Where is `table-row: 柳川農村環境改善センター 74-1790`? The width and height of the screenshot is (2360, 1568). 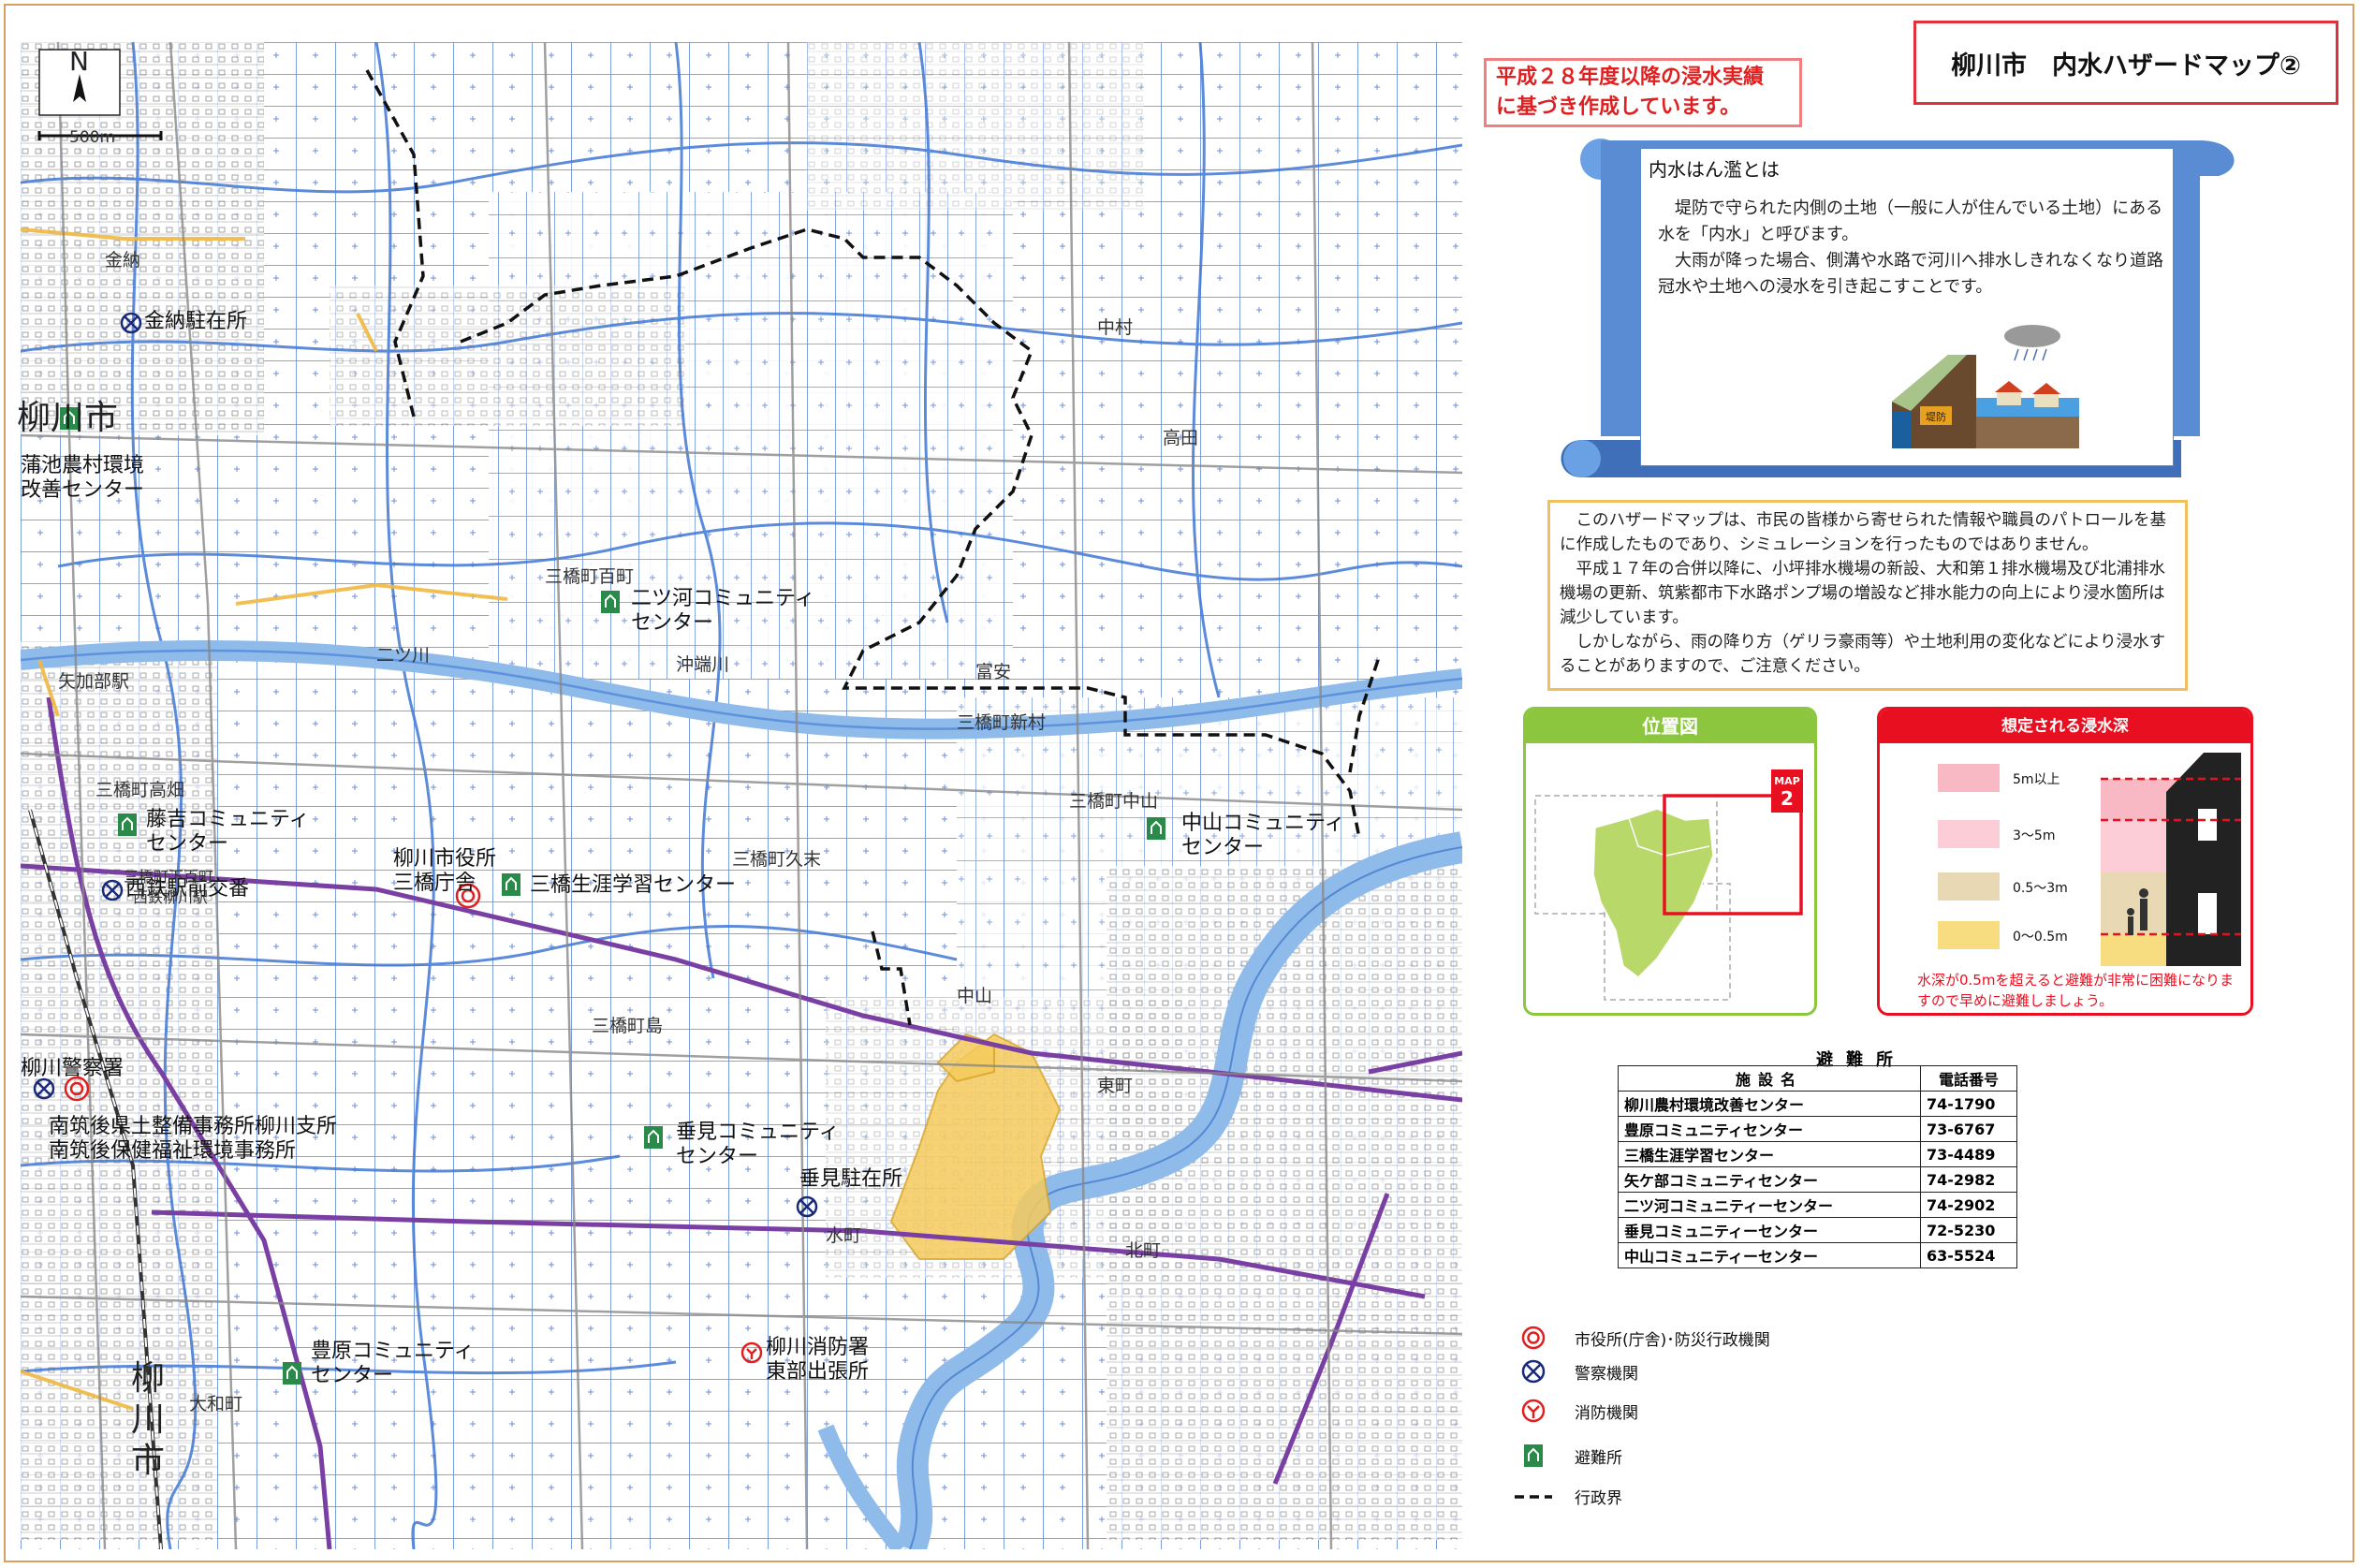 table-row: 柳川農村環境改善センター 74-1790 is located at coordinates (1818, 1104).